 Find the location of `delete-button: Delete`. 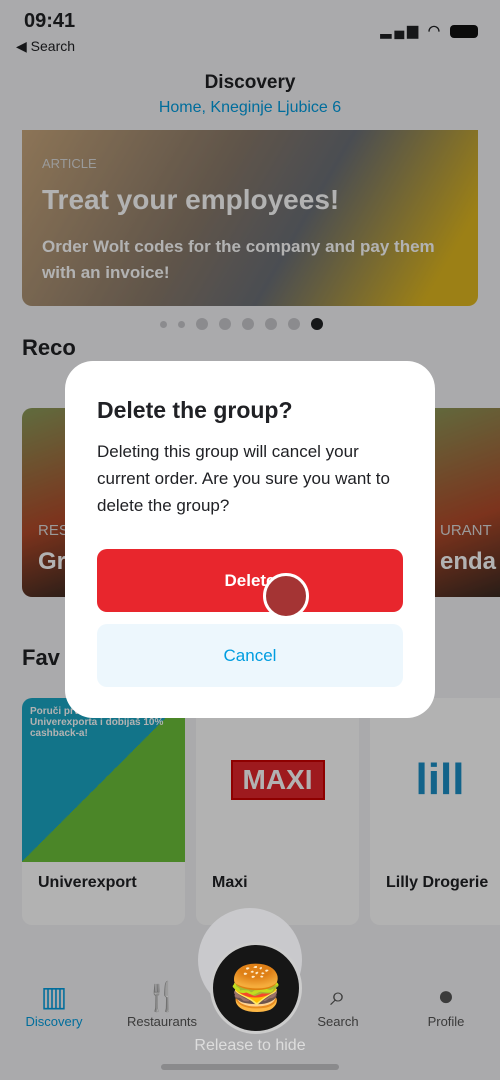

delete-button: Delete is located at coordinates (250, 580).